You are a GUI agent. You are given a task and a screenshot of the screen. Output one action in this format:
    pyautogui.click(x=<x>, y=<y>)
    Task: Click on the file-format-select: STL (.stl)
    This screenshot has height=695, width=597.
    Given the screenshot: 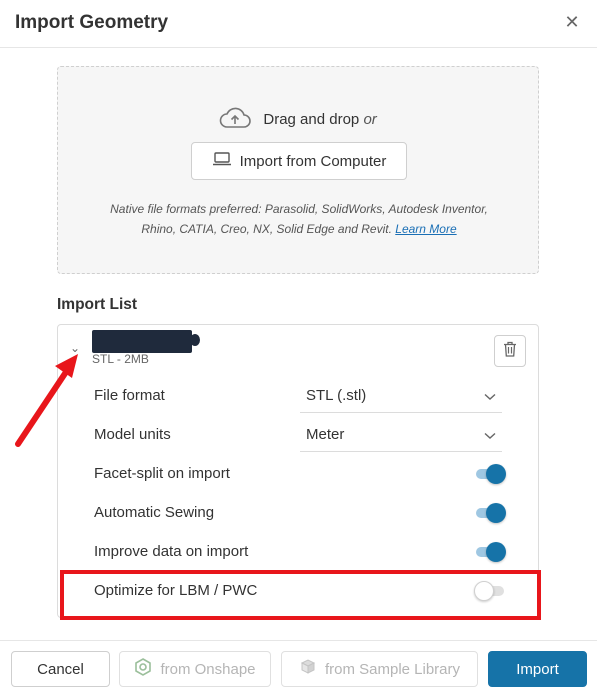 What is the action you would take?
    pyautogui.click(x=401, y=396)
    